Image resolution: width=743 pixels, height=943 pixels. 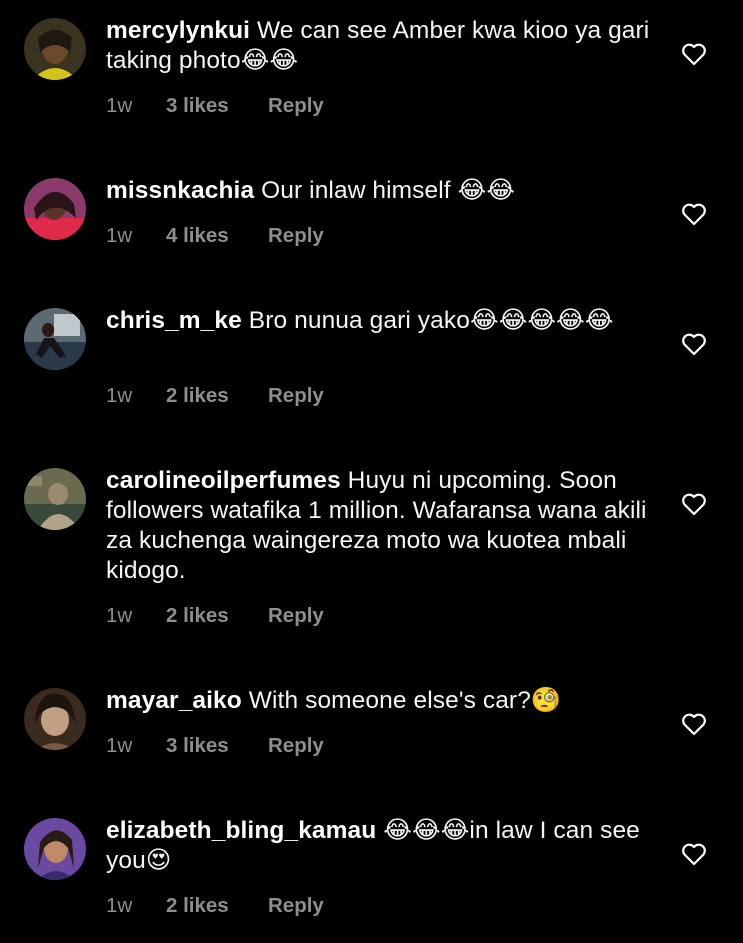 I want to click on comment-username: elizabeth_bling_kamau, so click(x=241, y=830).